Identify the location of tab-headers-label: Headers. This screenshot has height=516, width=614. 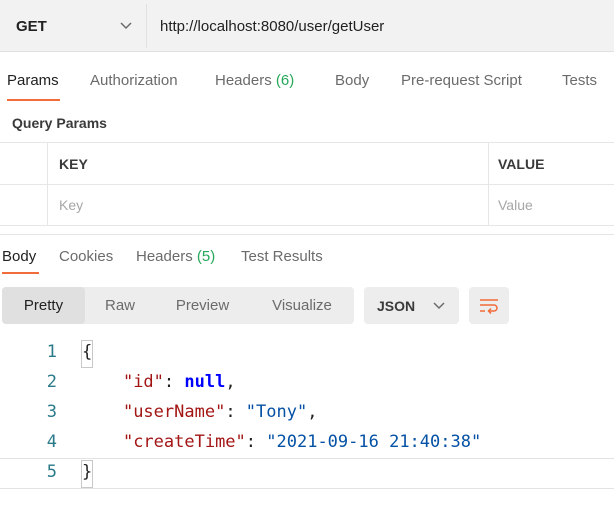
(243, 80).